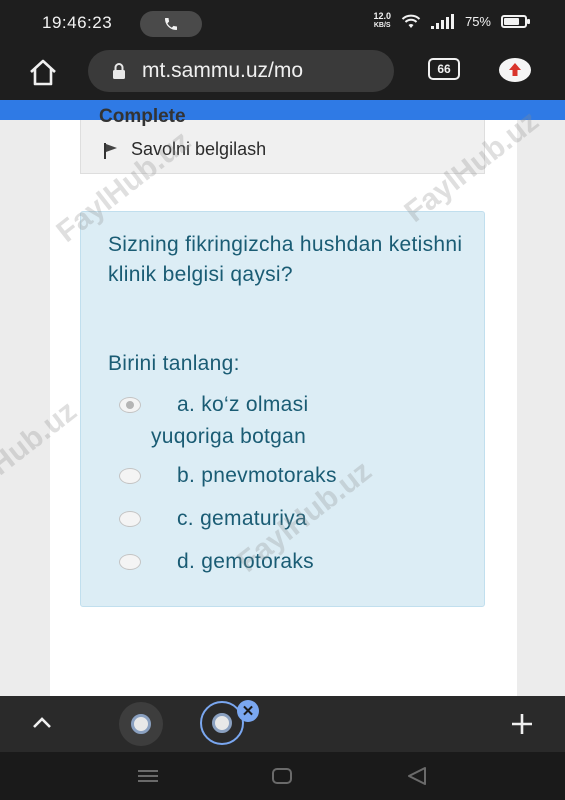 The image size is (565, 800). Describe the element at coordinates (223, 70) in the screenshot. I see `url-text: mt.sammu.uz/mo` at that location.